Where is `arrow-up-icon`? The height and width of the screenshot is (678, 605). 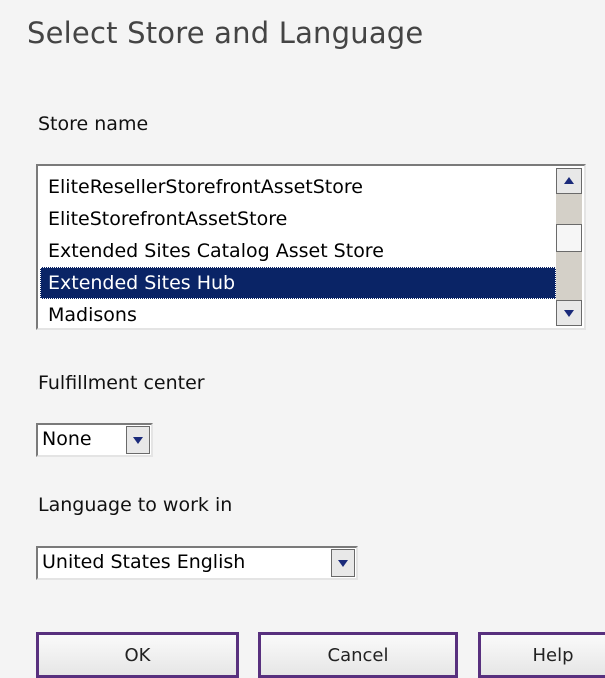 arrow-up-icon is located at coordinates (569, 180).